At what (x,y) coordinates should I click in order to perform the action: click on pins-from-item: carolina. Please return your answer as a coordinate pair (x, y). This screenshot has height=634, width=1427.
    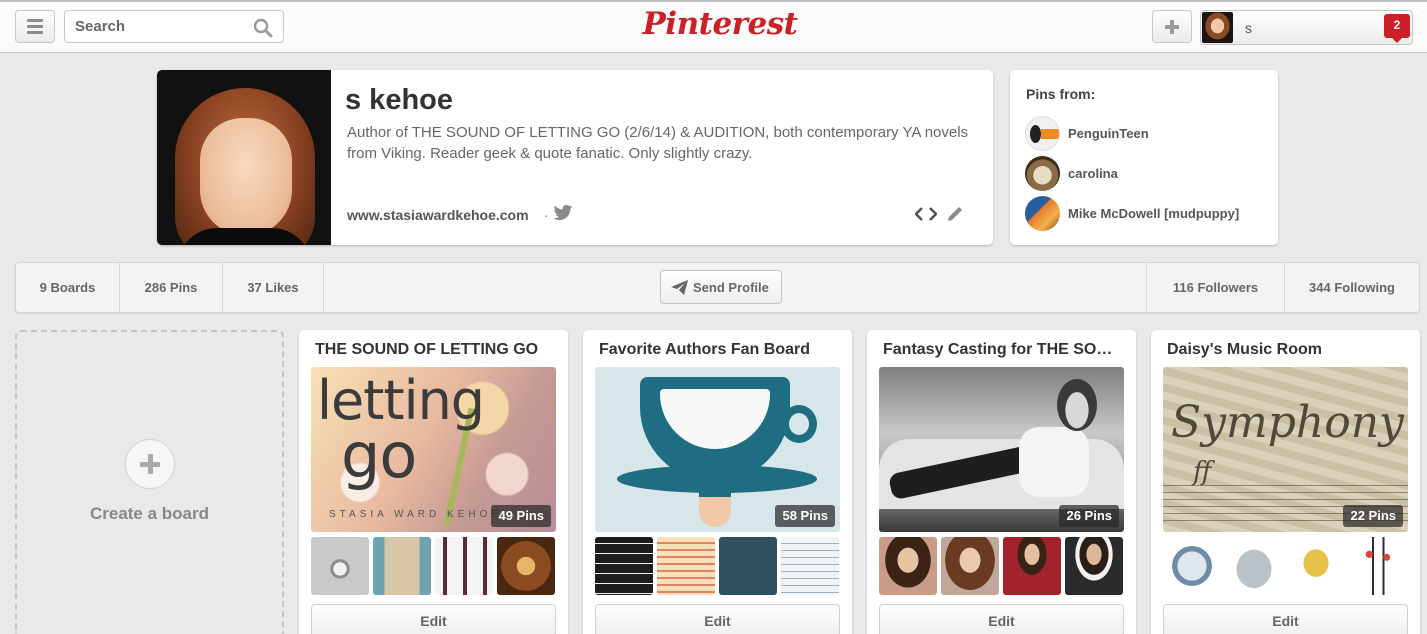
    Looking at the image, I should click on (1150, 174).